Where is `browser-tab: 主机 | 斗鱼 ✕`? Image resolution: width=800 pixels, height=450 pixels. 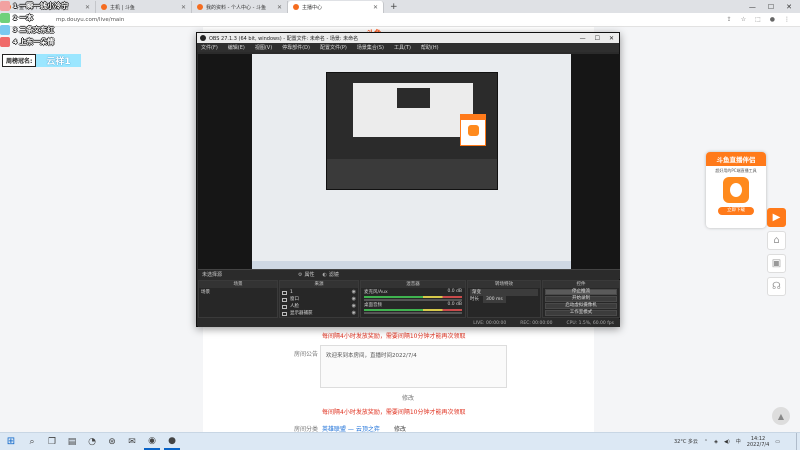
browser-tab: 主机 | 斗鱼 ✕ is located at coordinates (144, 7).